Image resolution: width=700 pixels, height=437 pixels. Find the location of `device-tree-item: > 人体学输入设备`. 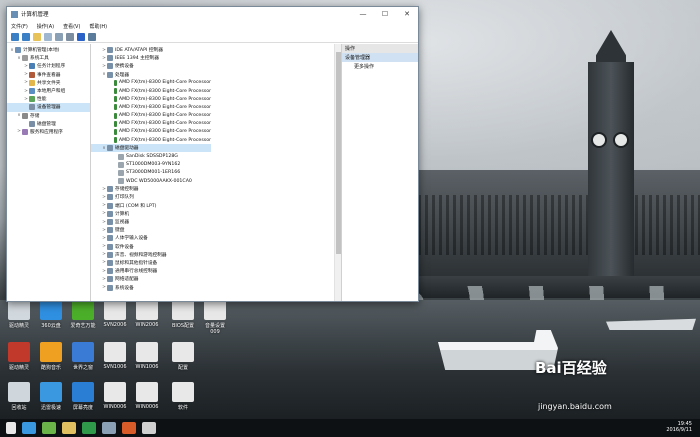

device-tree-item: > 人体学输入设备 is located at coordinates (151, 238).